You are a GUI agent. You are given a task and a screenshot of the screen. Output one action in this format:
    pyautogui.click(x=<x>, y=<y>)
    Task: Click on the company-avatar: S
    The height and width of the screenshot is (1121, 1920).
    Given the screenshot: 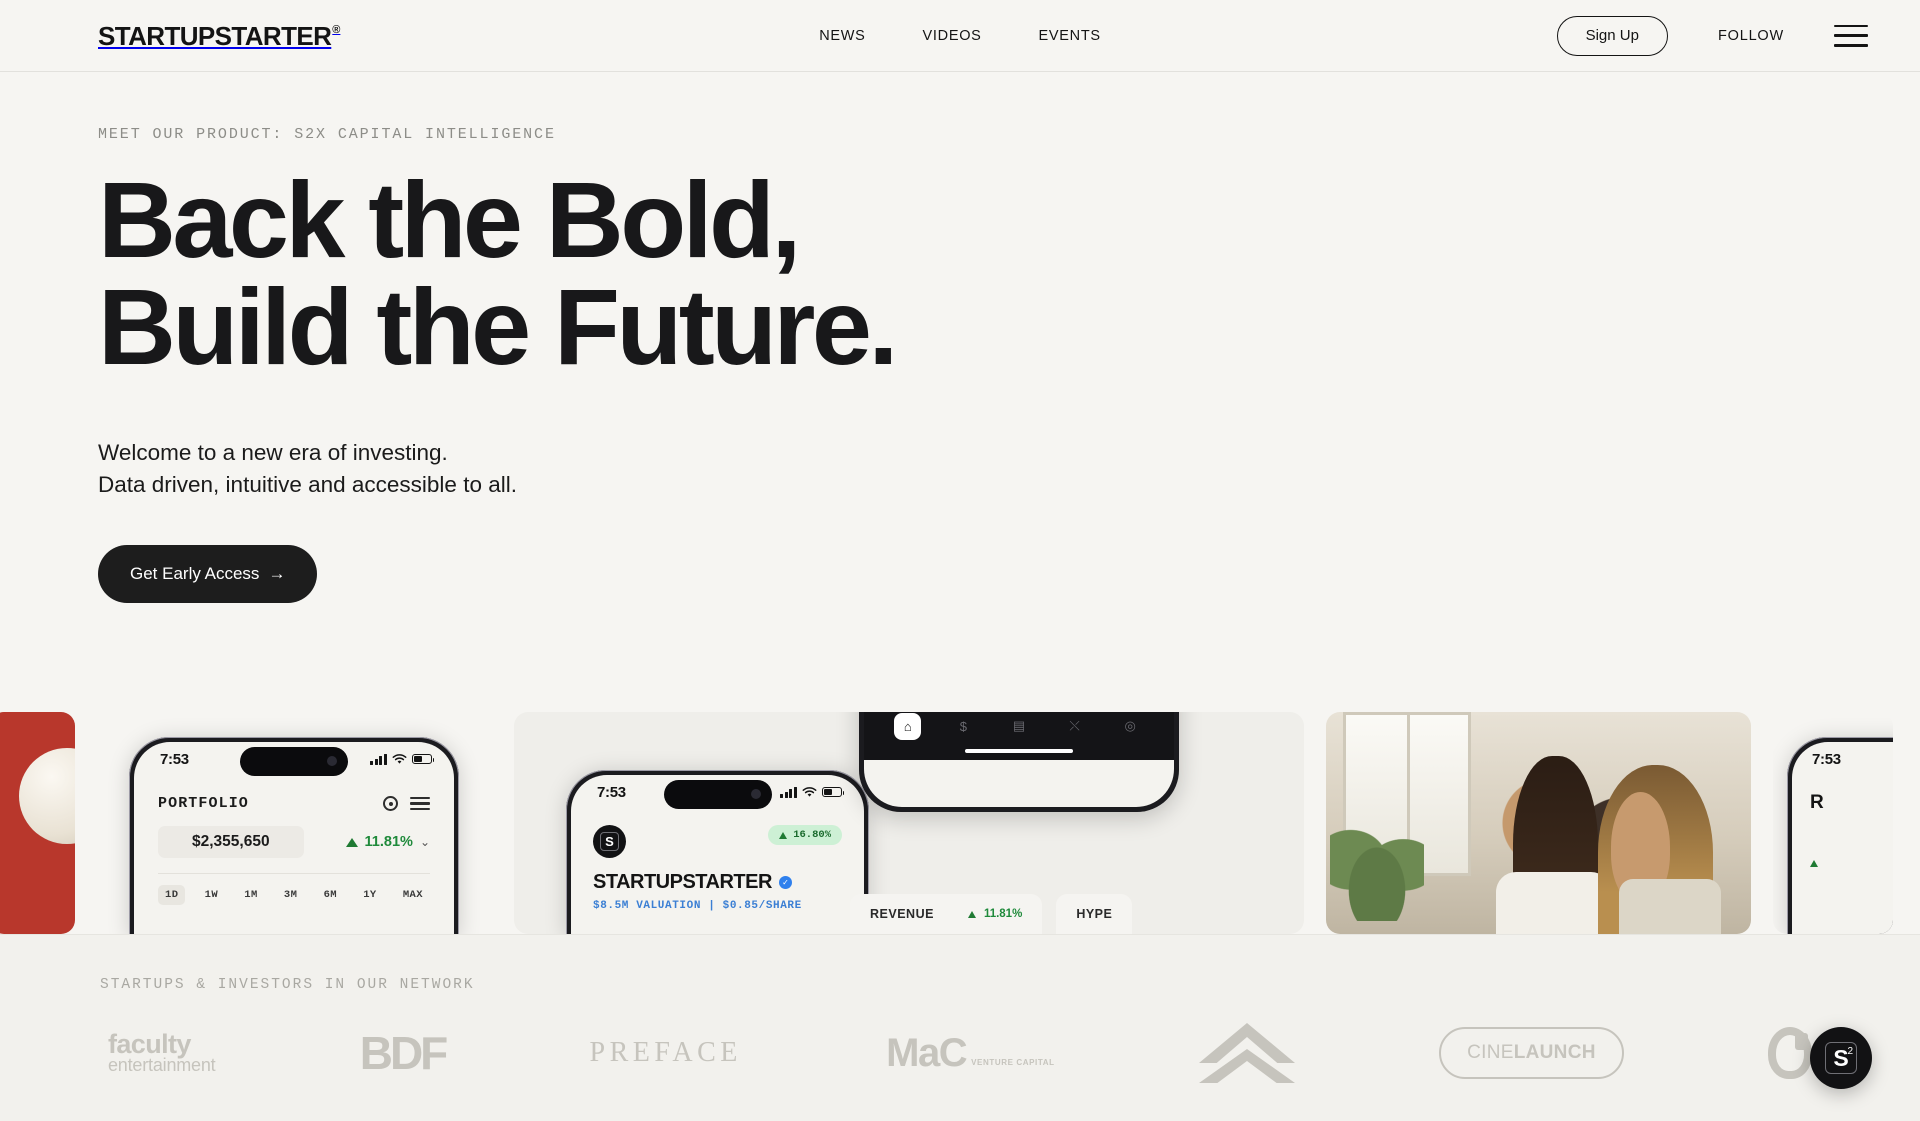 What is the action you would take?
    pyautogui.click(x=609, y=841)
    